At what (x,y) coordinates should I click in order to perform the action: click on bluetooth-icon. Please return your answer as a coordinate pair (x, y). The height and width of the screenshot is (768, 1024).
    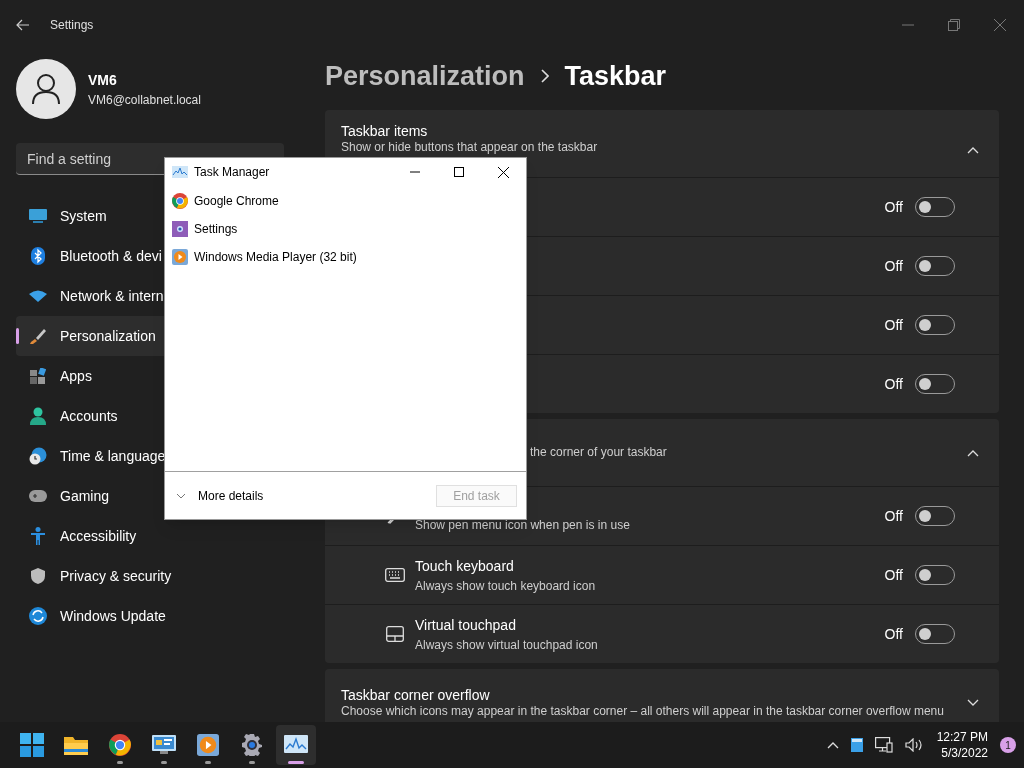
    Looking at the image, I should click on (38, 256).